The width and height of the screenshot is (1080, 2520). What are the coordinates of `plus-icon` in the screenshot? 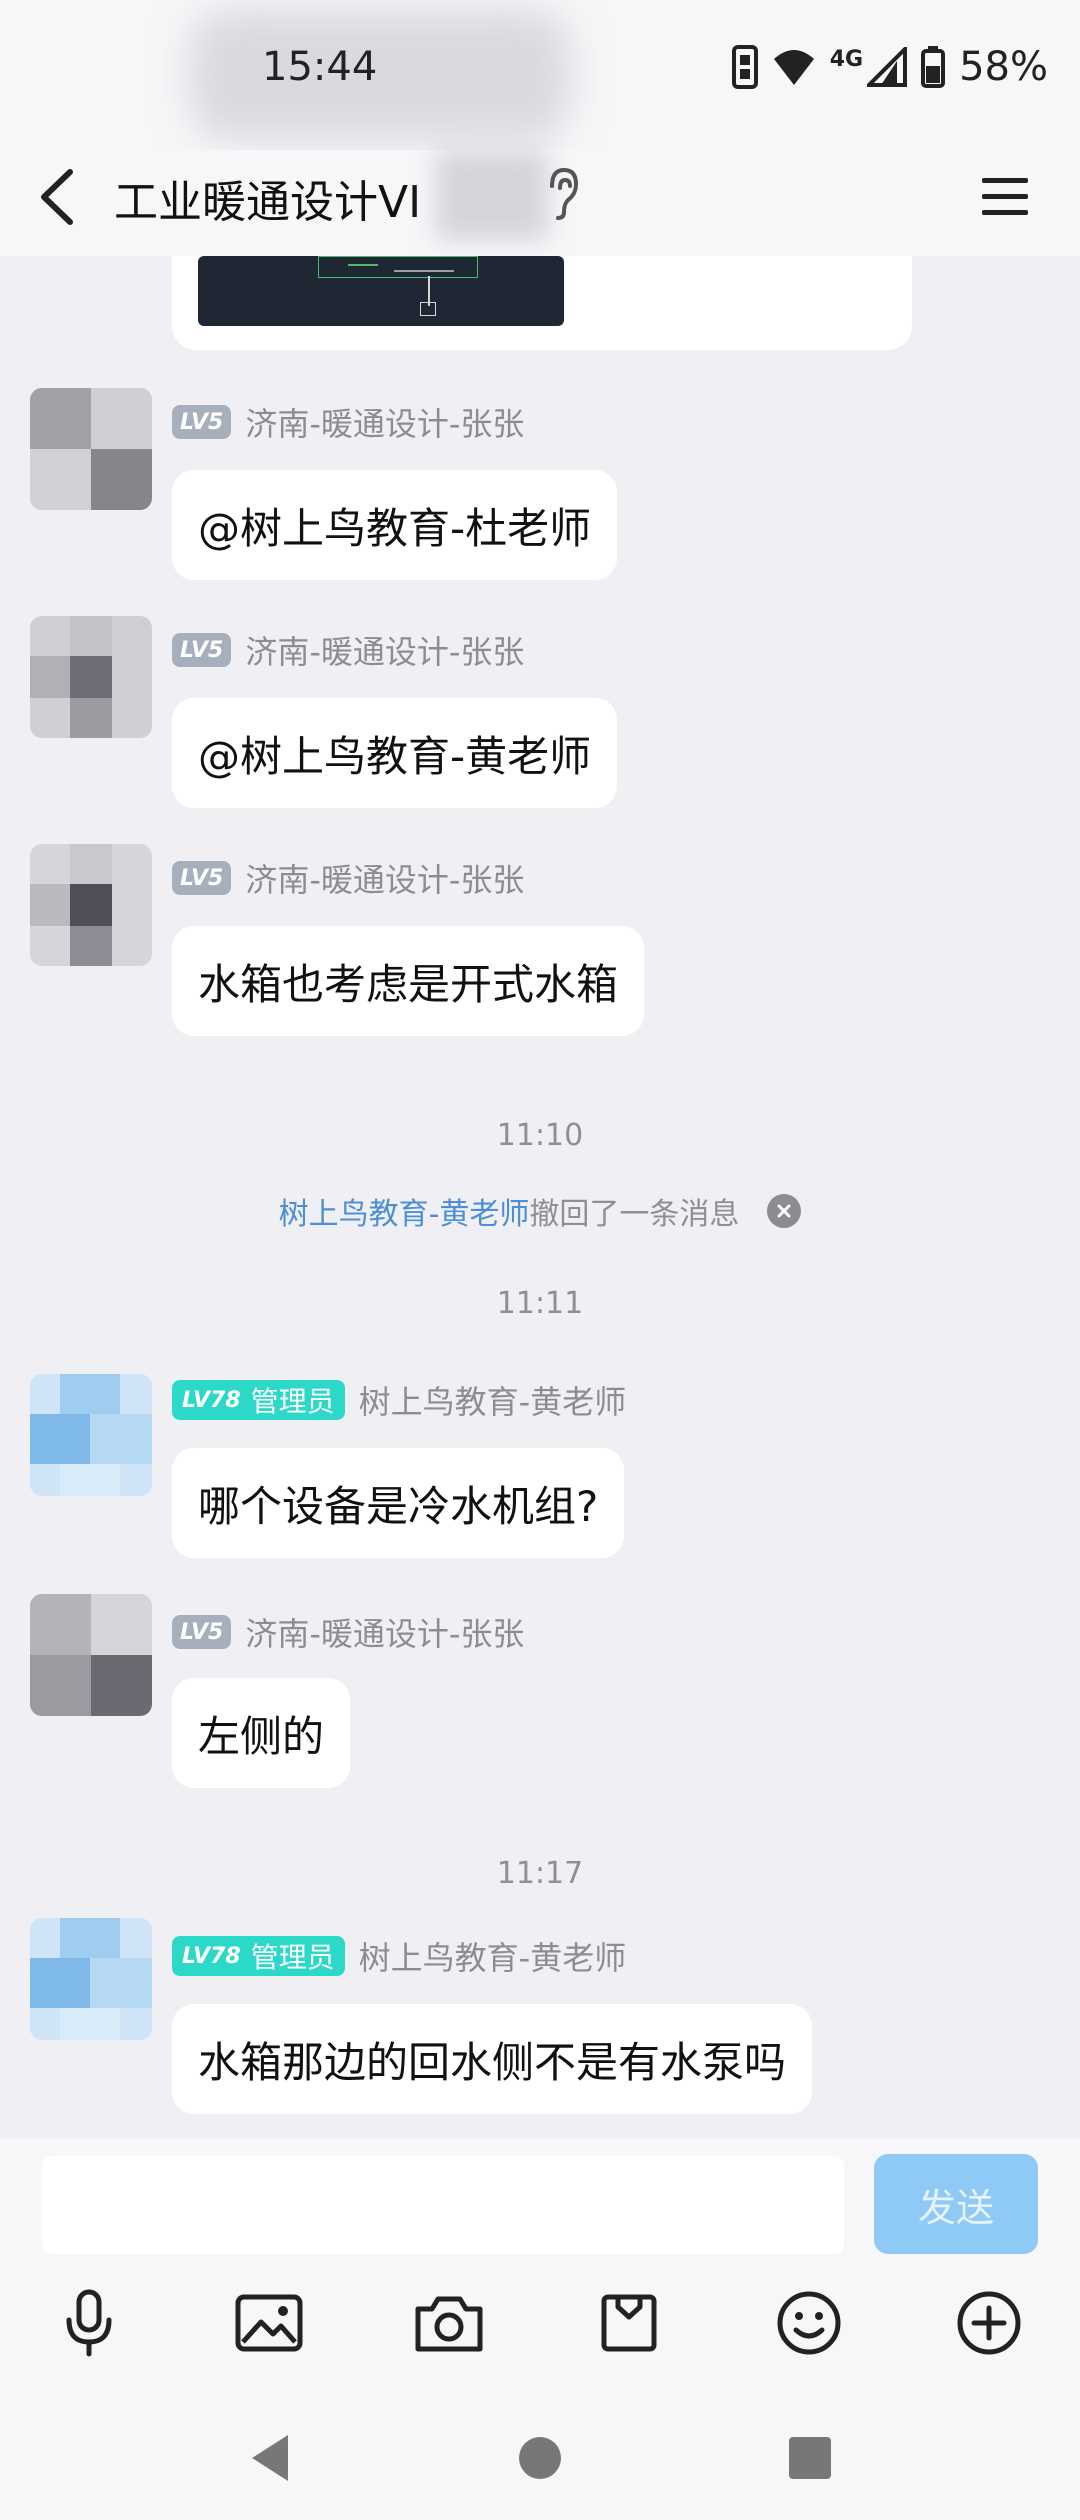 It's located at (989, 2323).